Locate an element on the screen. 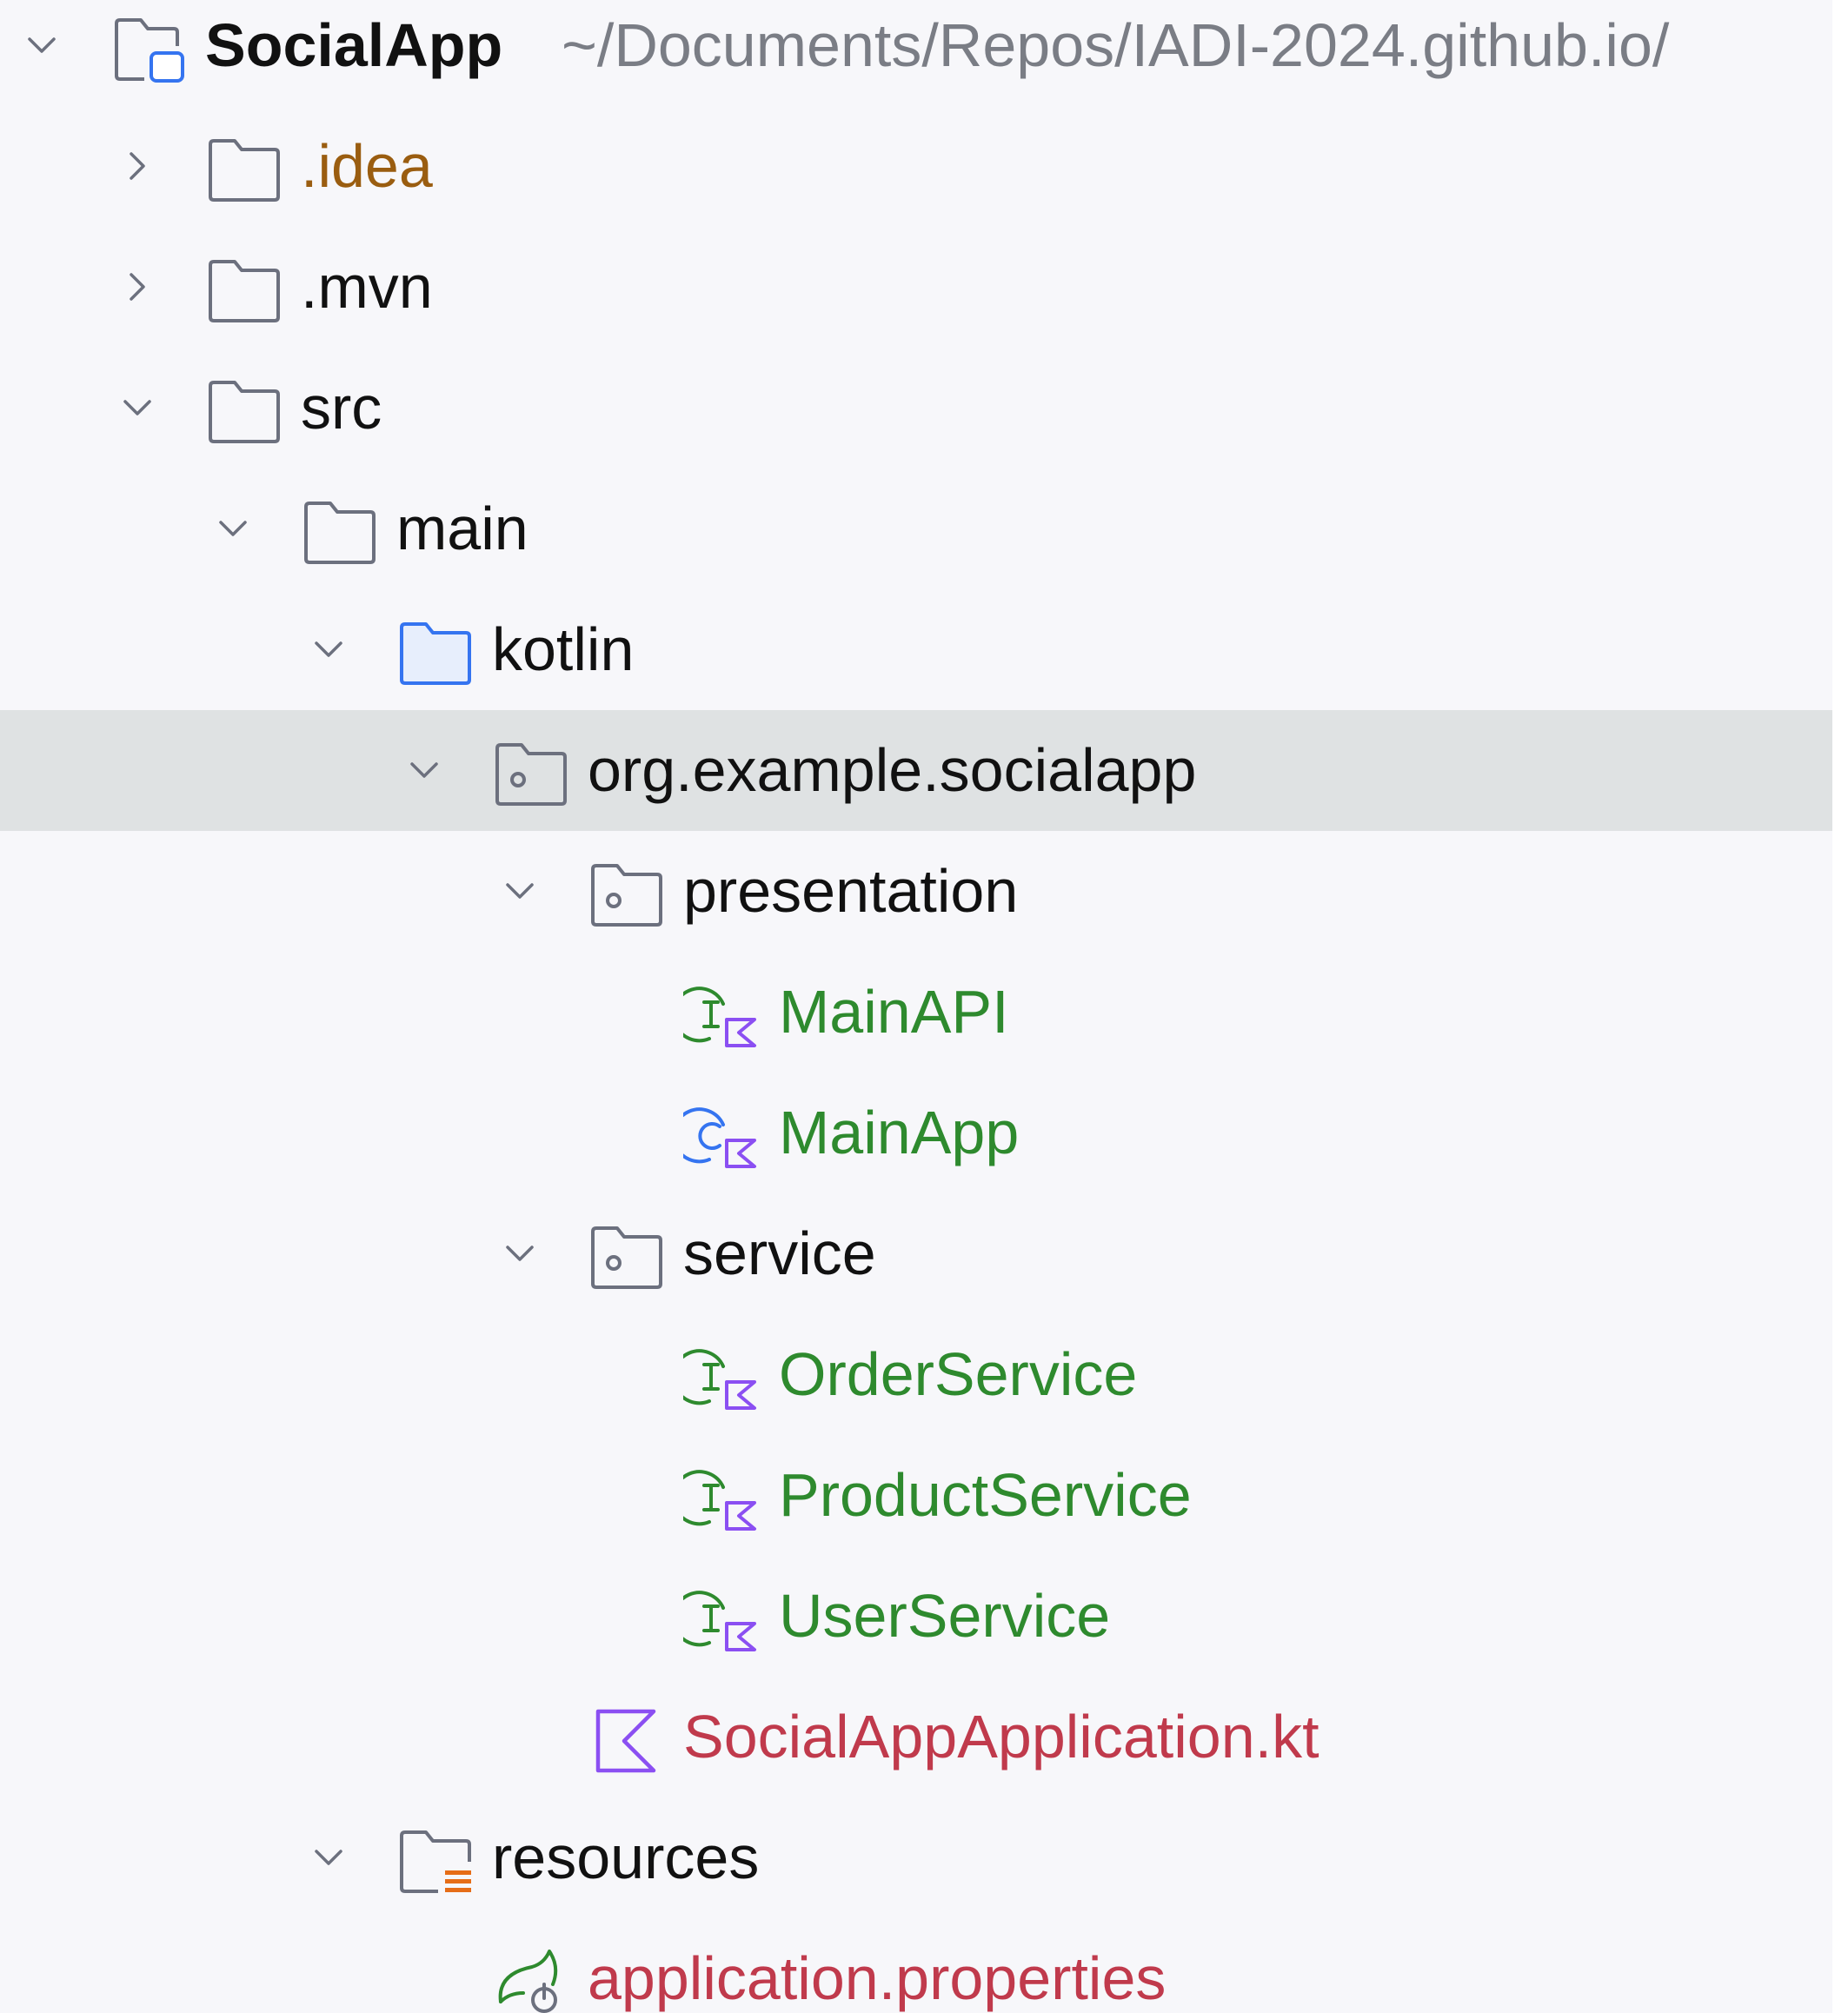 This screenshot has height=2013, width=1848. tree-item-label: presentation is located at coordinates (851, 891).